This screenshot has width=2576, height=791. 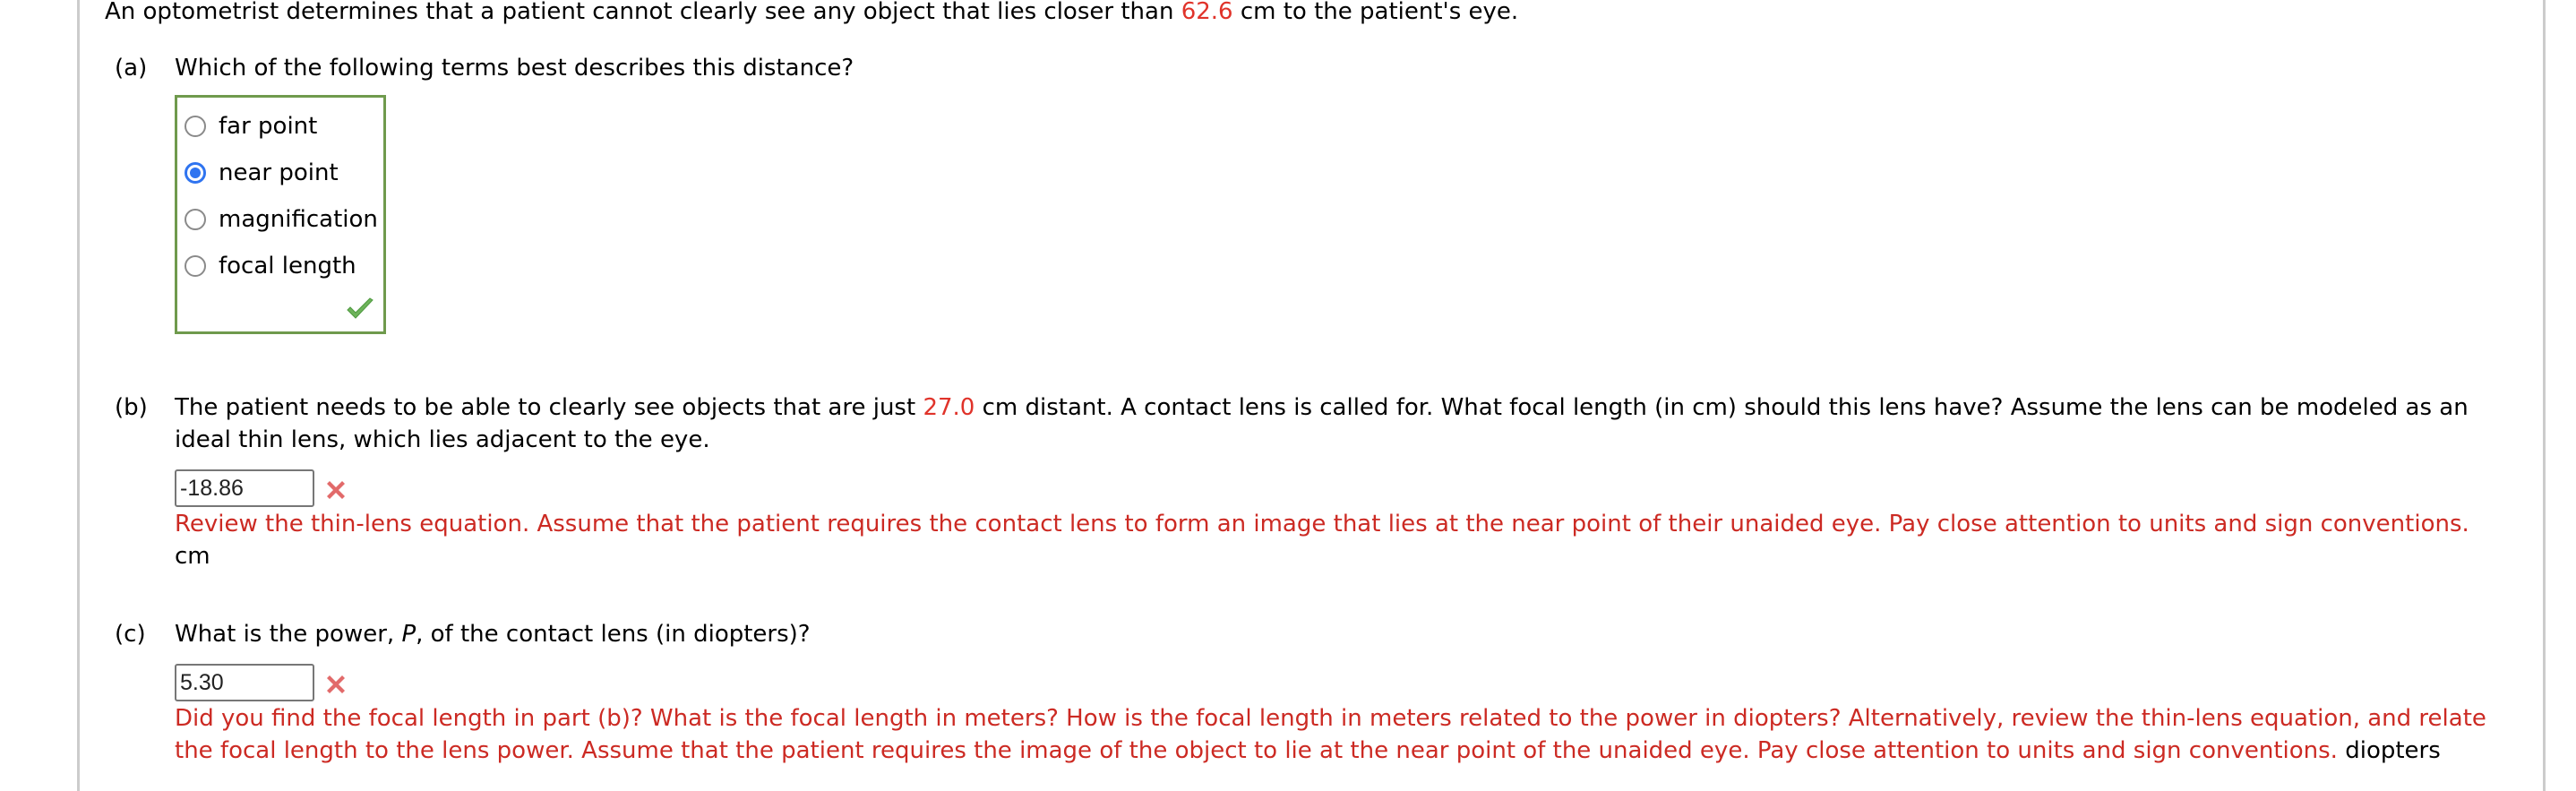 I want to click on power-variable: P, so click(x=408, y=634).